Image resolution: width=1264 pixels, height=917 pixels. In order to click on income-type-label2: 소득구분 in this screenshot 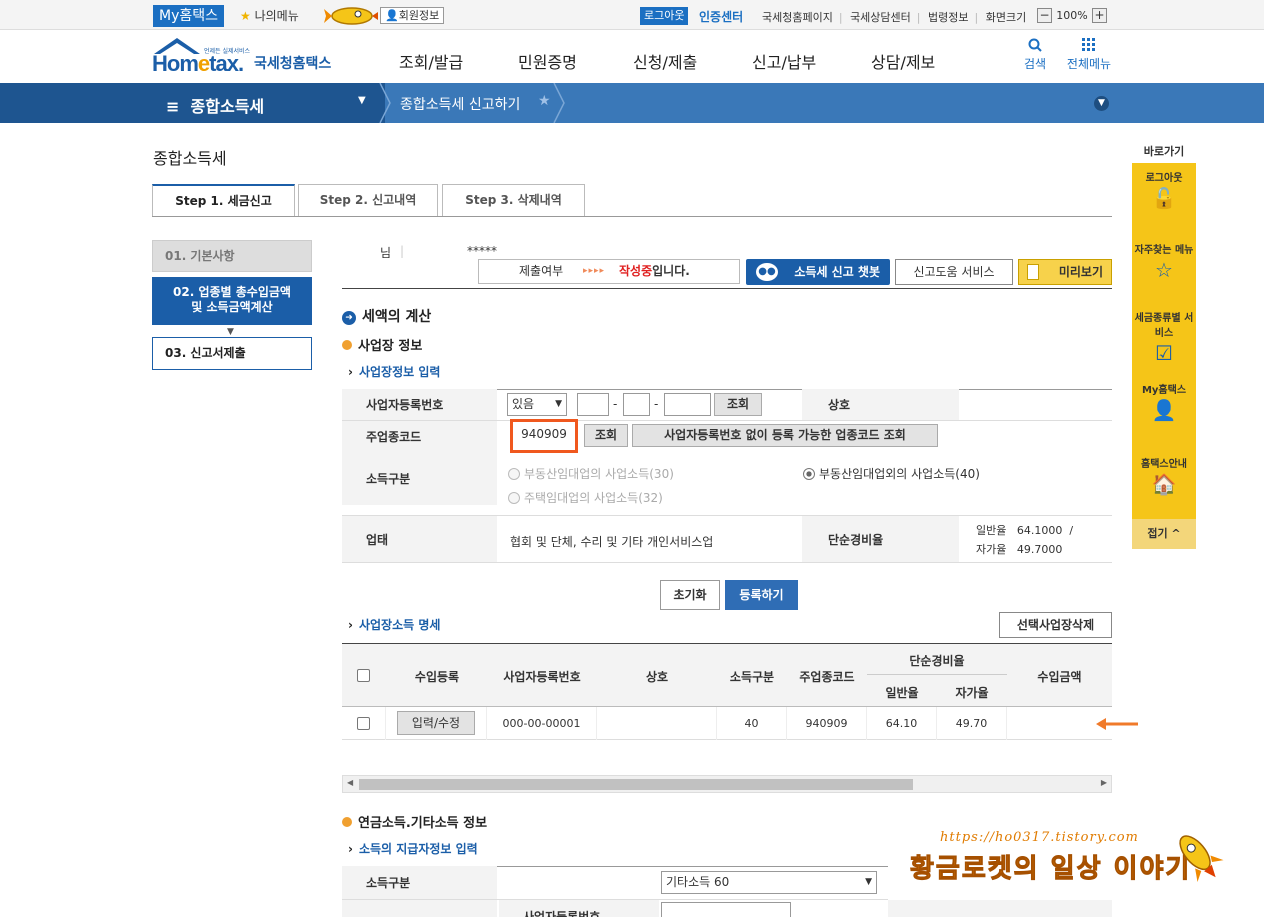, I will do `click(419, 882)`.